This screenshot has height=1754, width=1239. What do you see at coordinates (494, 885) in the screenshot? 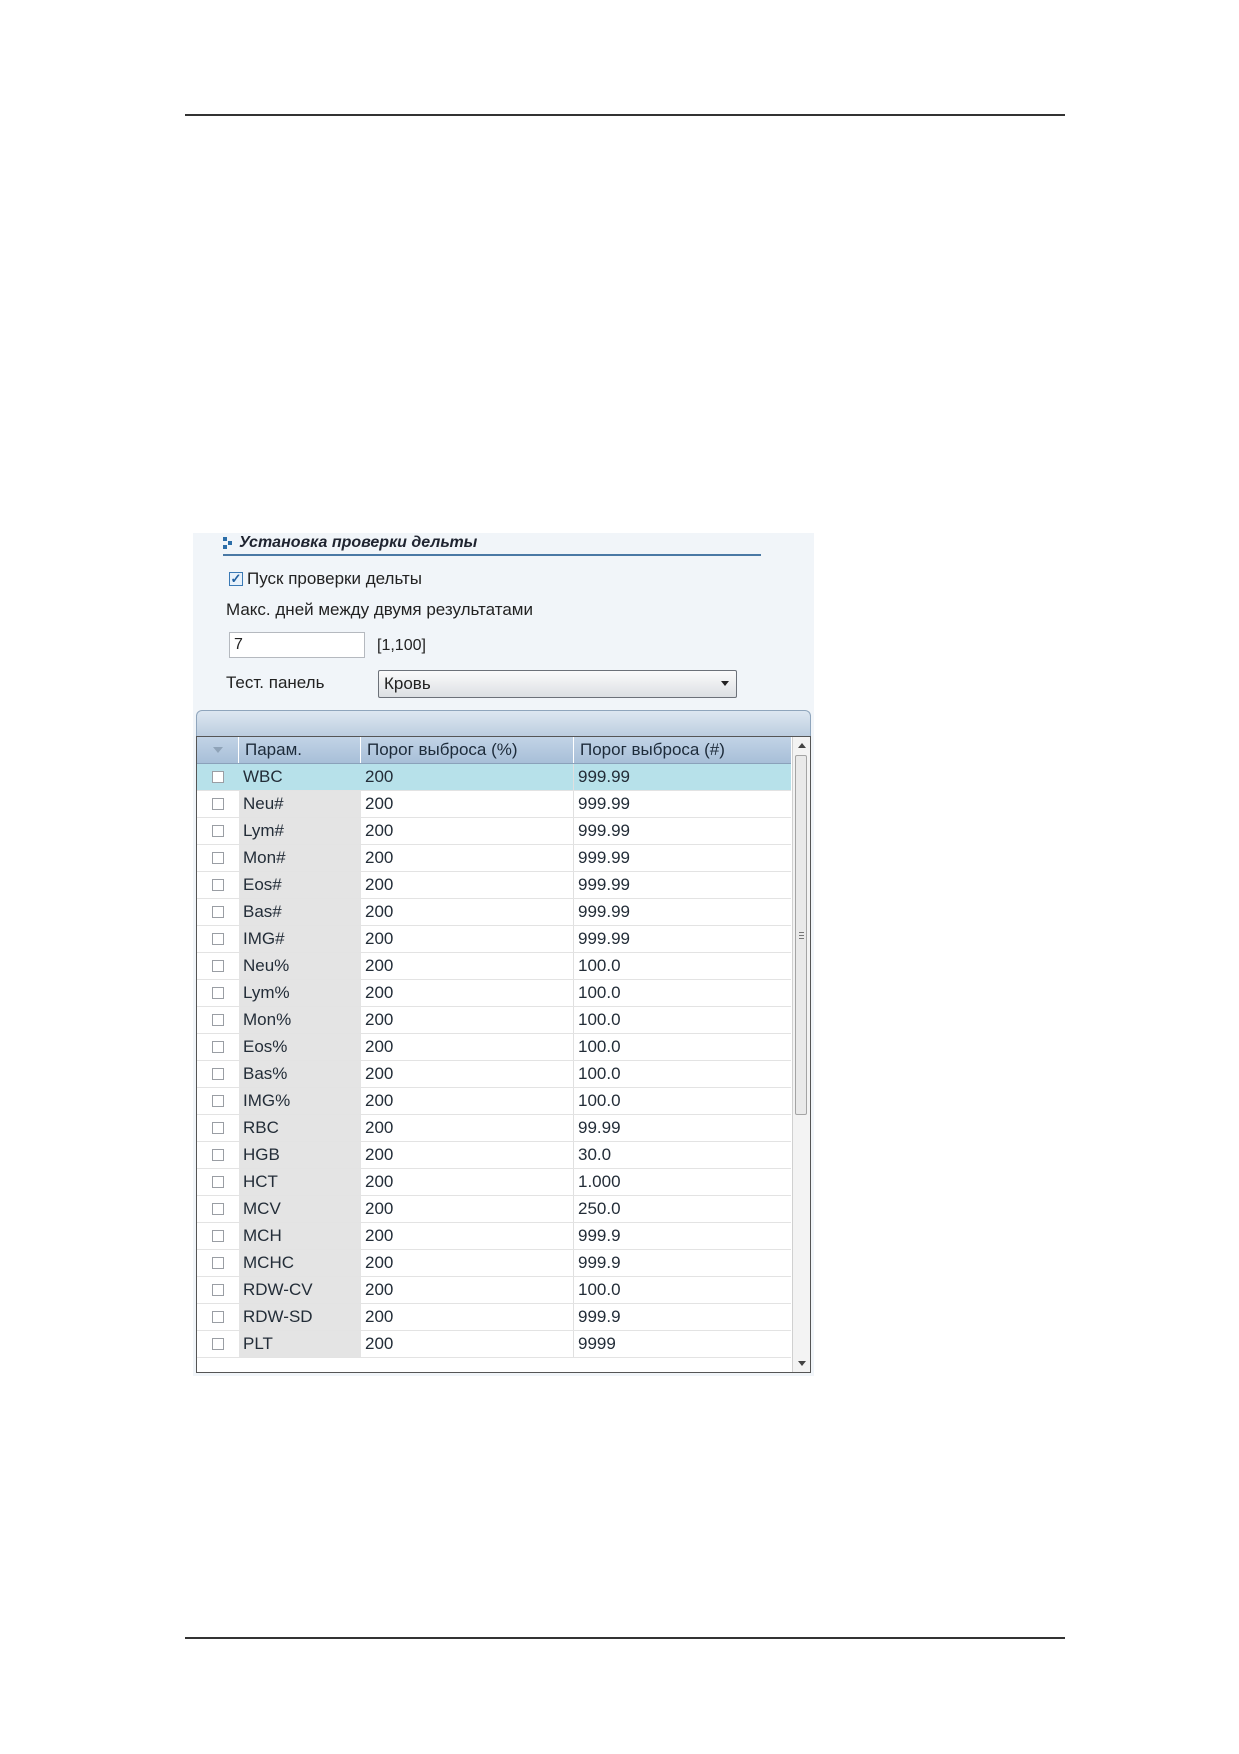
I see `table-row: Eos# 200 999.99` at bounding box center [494, 885].